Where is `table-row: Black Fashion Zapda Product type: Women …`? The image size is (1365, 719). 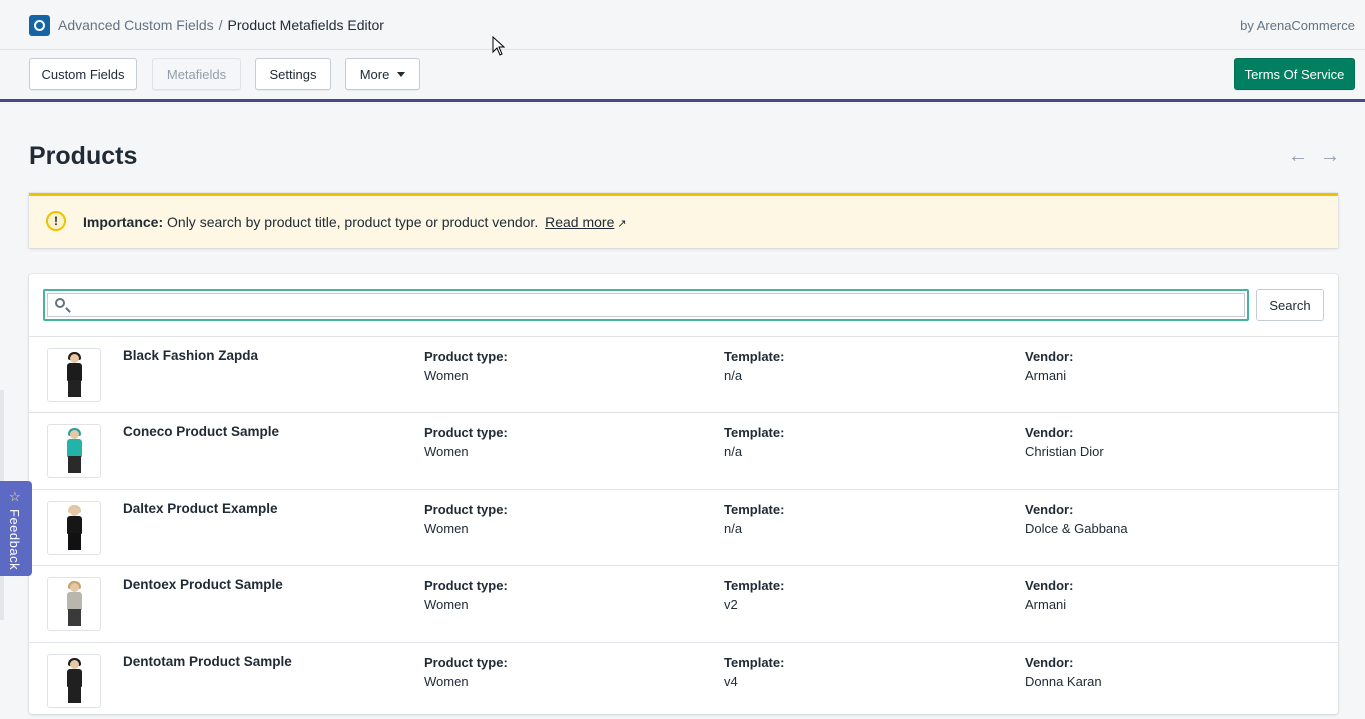
table-row: Black Fashion Zapda Product type: Women … is located at coordinates (683, 374).